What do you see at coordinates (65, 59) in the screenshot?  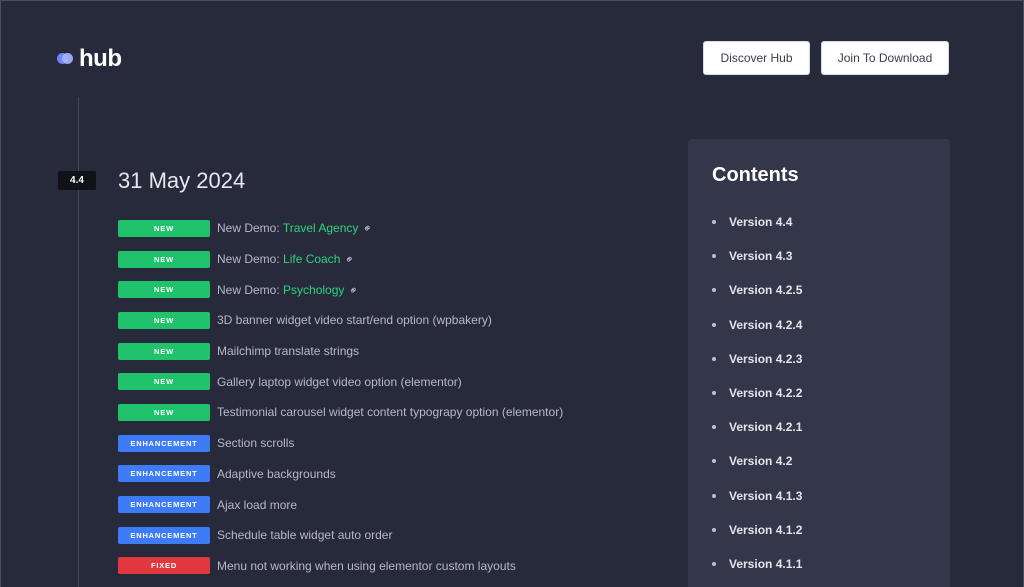 I see `logo-mark-icon` at bounding box center [65, 59].